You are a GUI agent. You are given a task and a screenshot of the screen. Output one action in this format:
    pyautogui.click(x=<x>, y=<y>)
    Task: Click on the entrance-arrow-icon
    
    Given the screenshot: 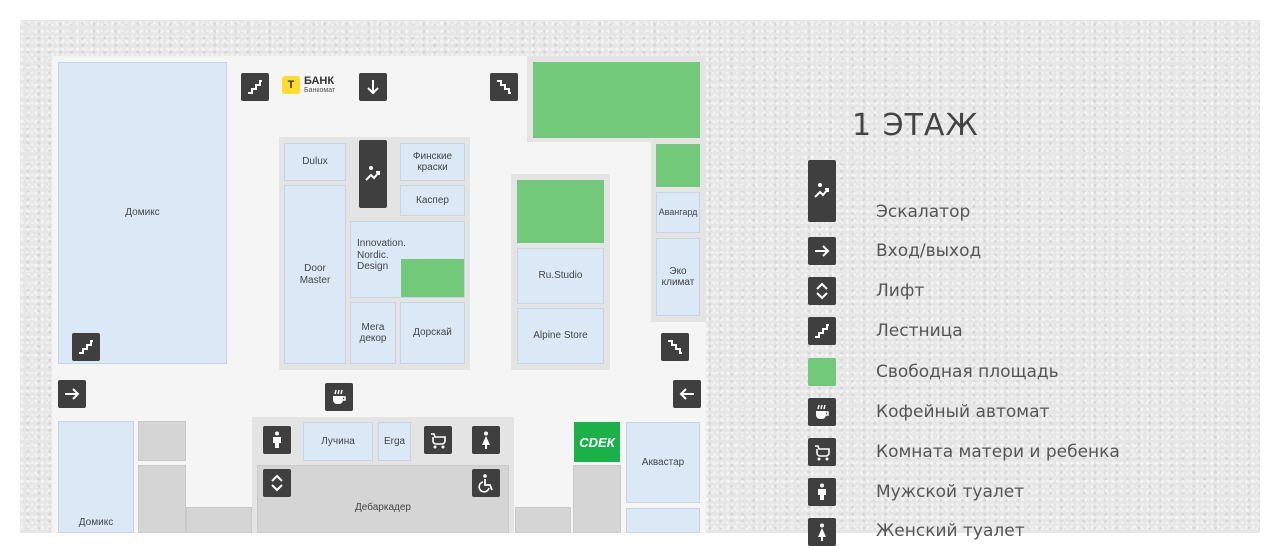 What is the action you would take?
    pyautogui.click(x=72, y=394)
    